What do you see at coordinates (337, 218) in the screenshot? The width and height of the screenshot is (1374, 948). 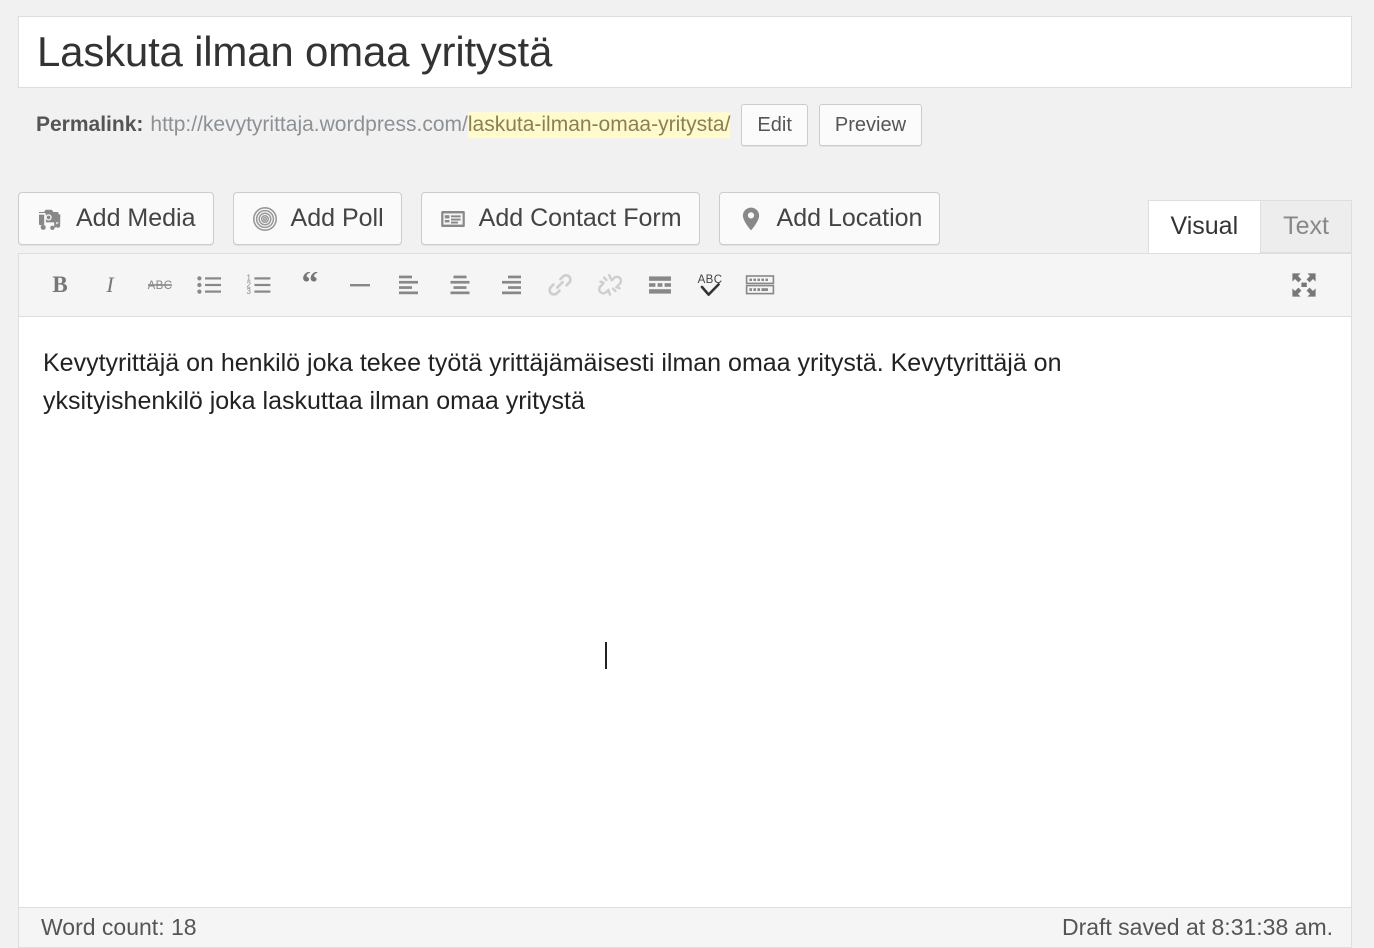 I see `add-poll-label: Add Poll` at bounding box center [337, 218].